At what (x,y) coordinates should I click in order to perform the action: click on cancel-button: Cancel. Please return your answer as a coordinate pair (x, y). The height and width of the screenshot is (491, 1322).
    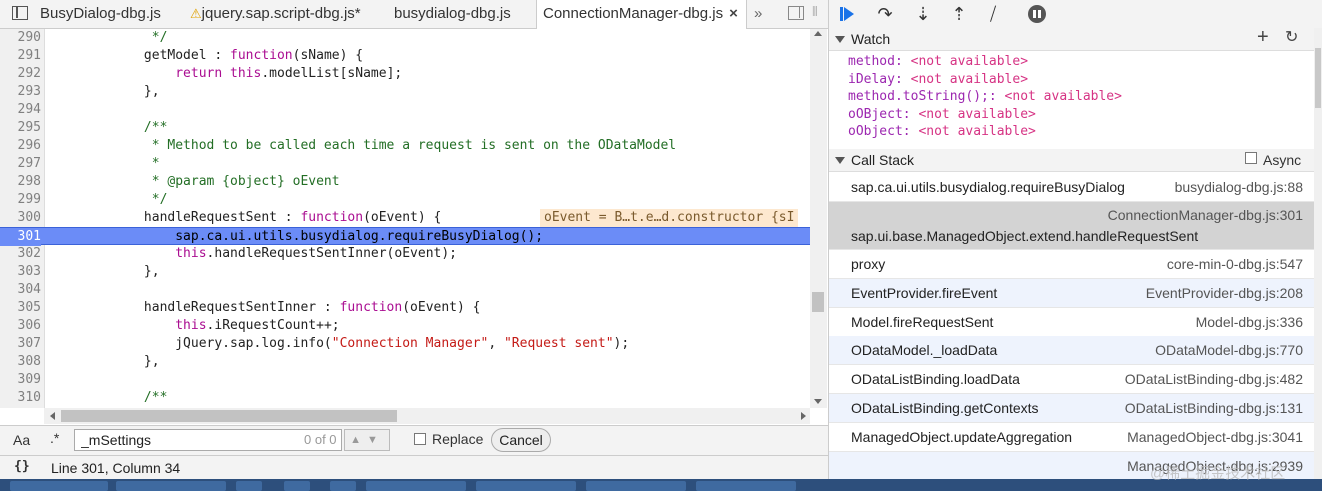
    Looking at the image, I should click on (521, 440).